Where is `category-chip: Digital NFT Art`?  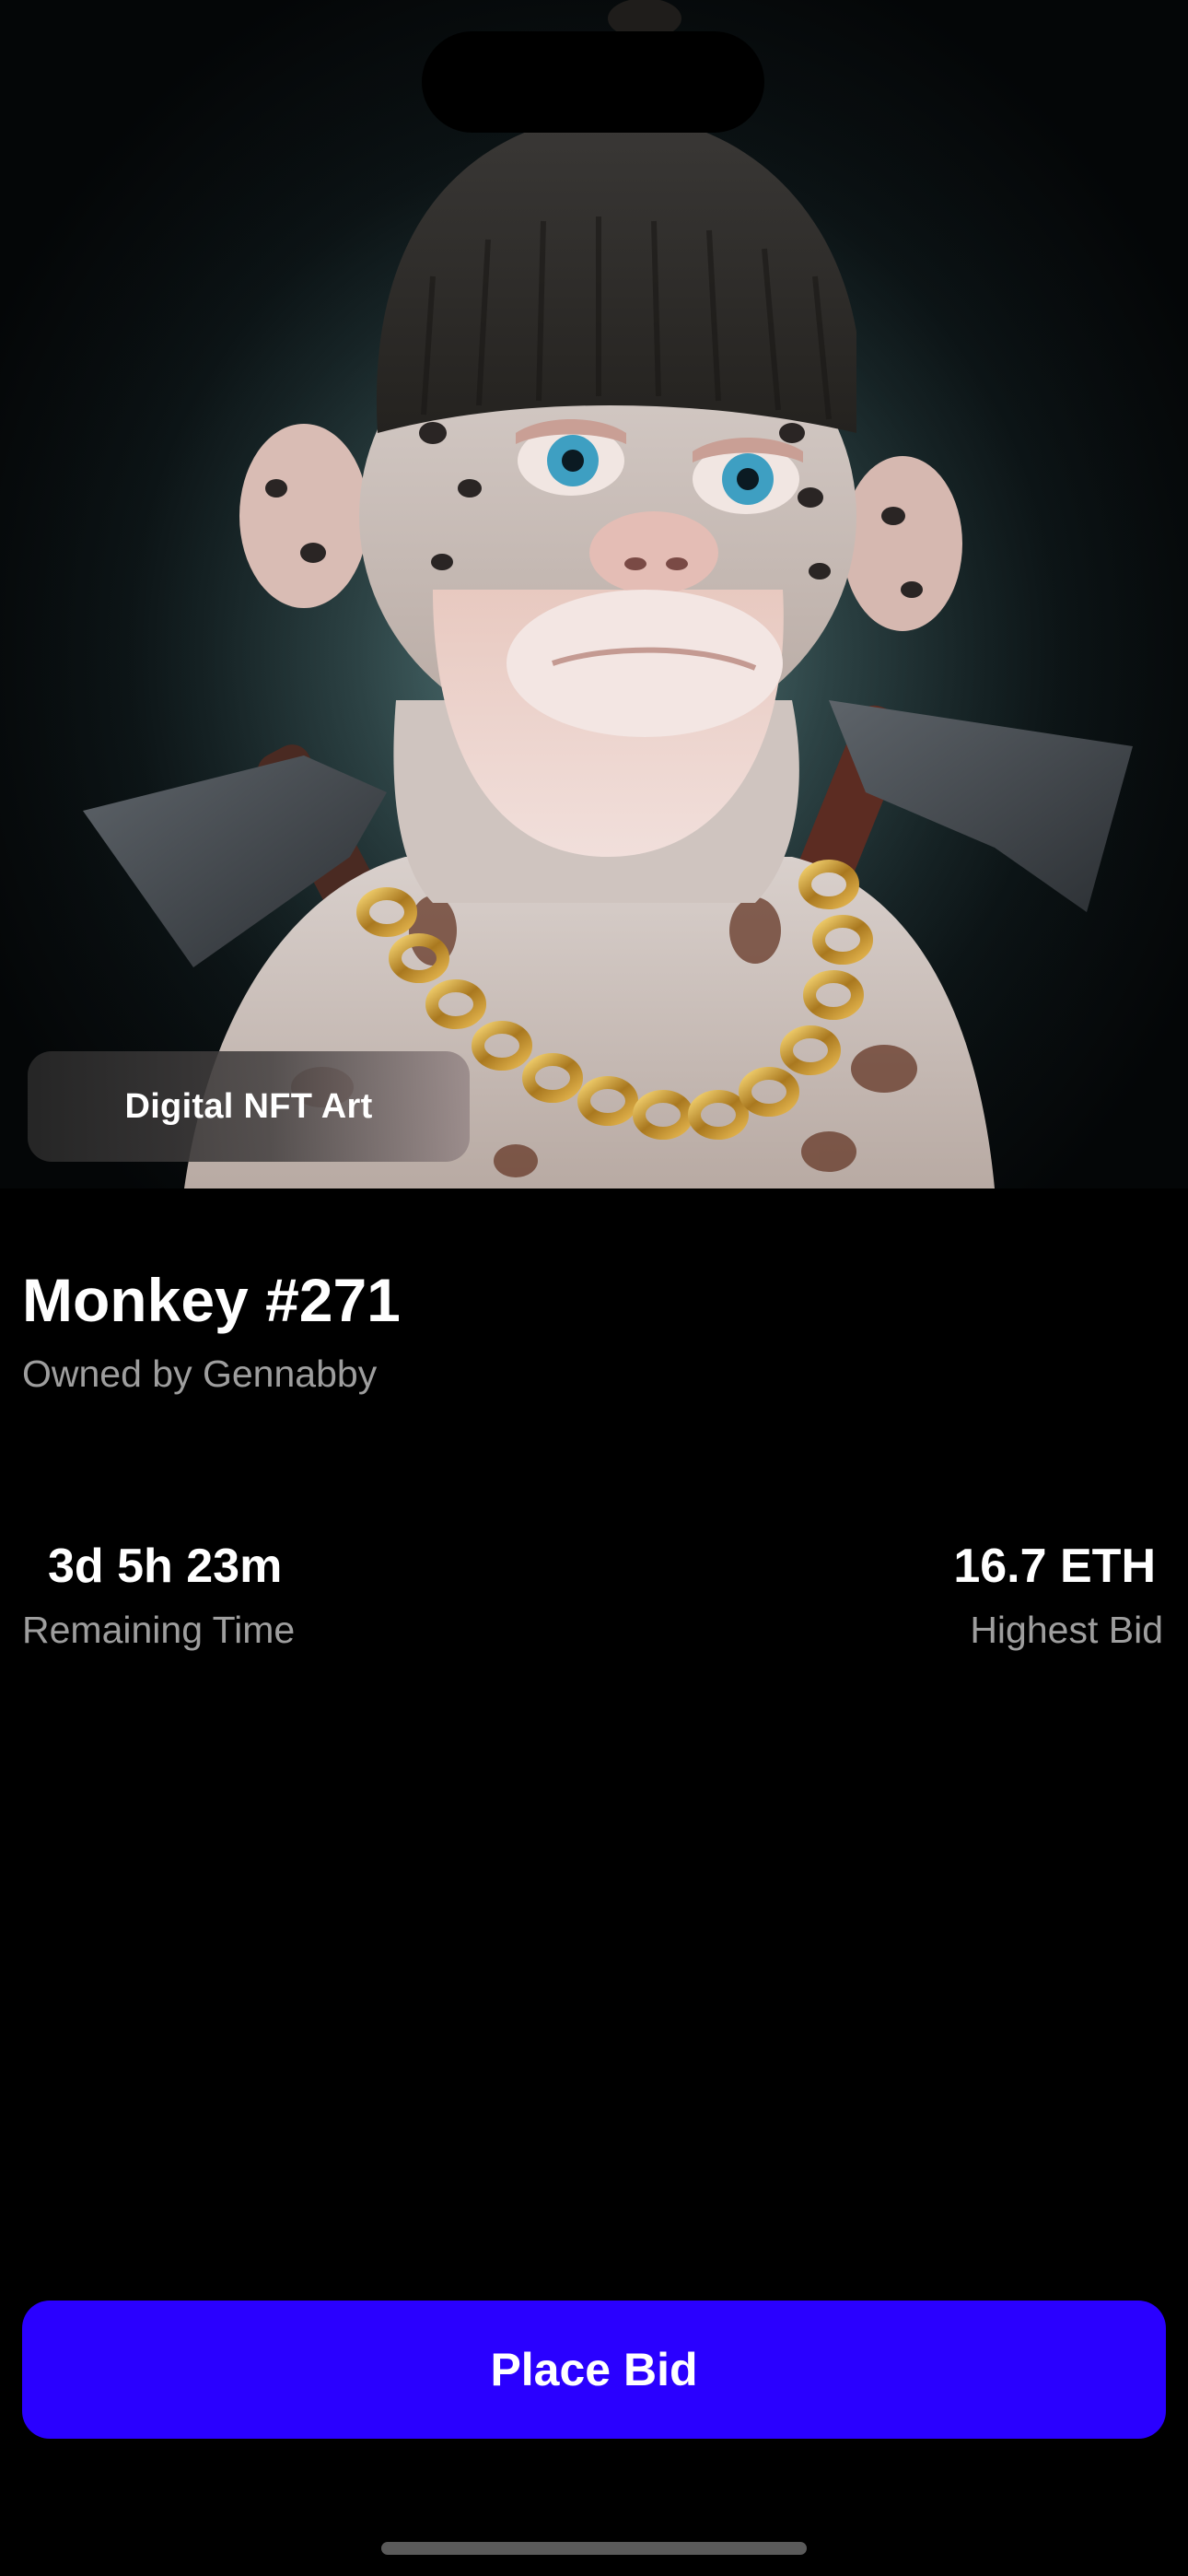 category-chip: Digital NFT Art is located at coordinates (249, 1106).